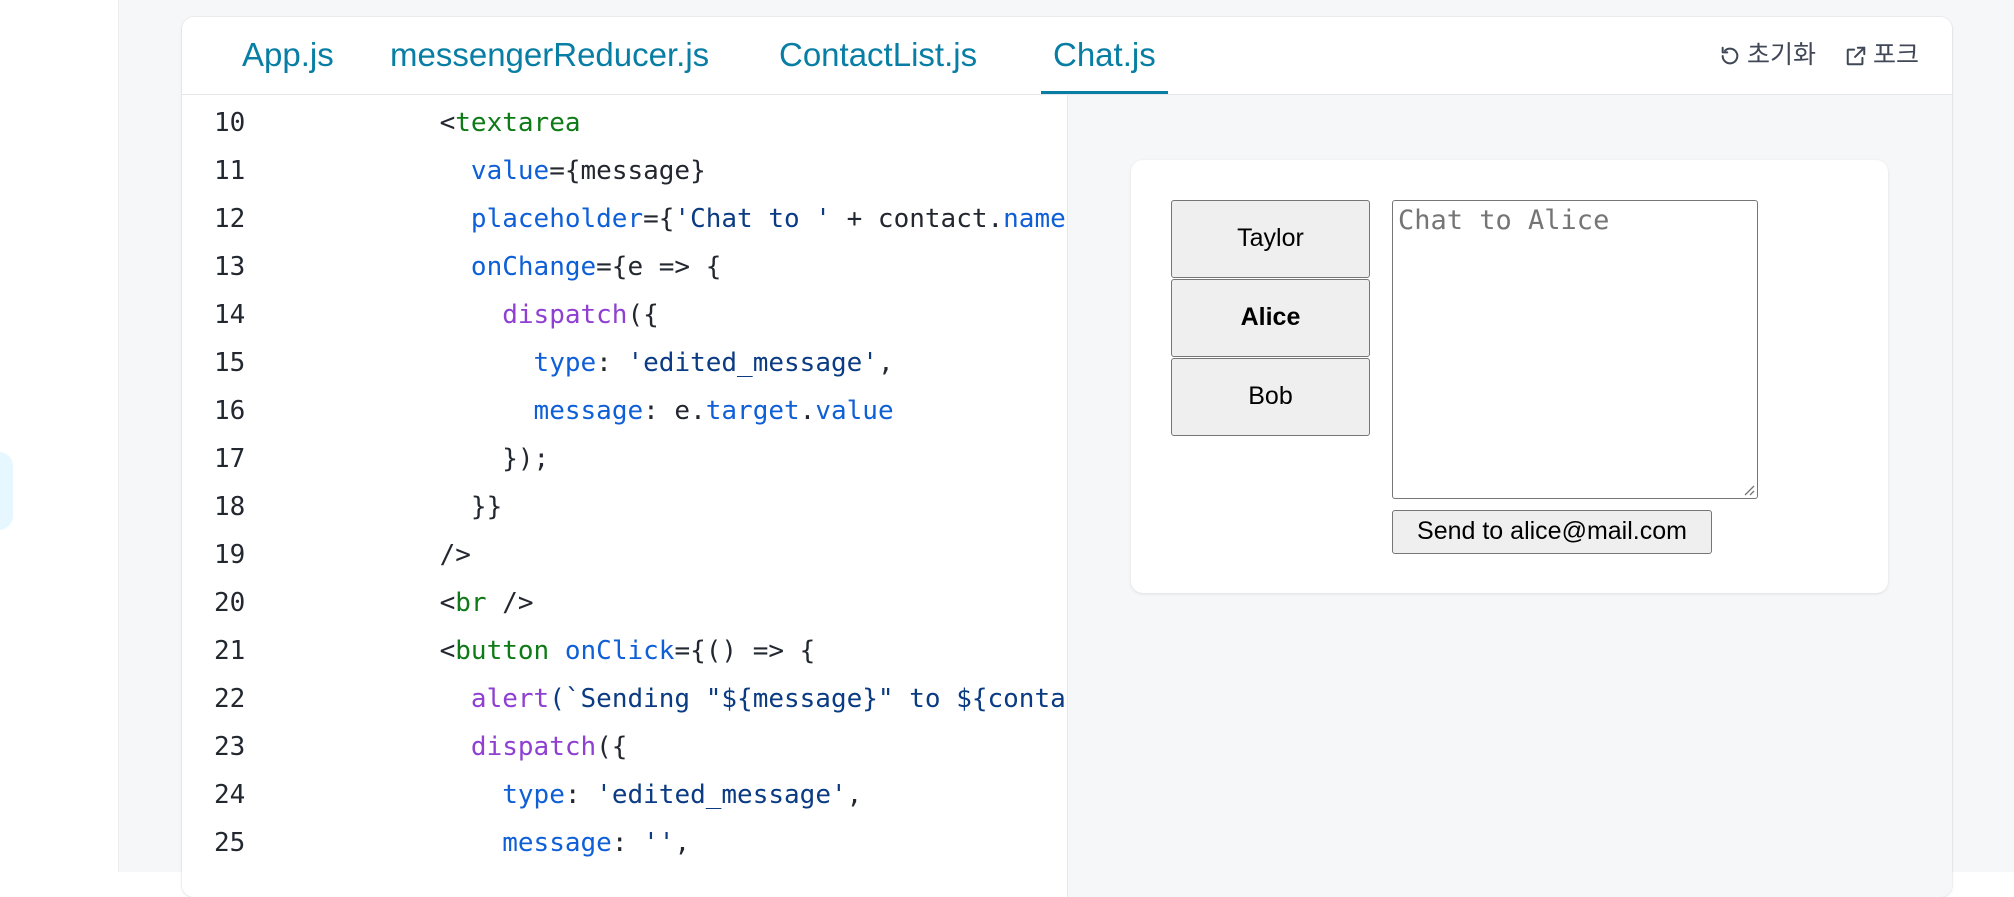 This screenshot has width=2014, height=897. What do you see at coordinates (1270, 318) in the screenshot?
I see `contact-button-alice: Alice` at bounding box center [1270, 318].